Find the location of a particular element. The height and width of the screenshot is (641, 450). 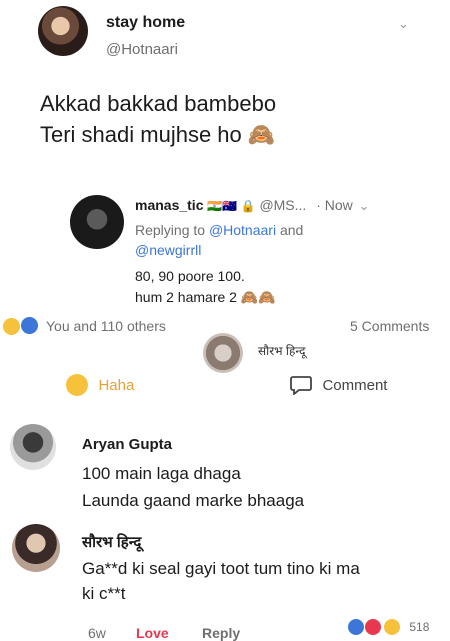

comment-line: Launda gaand marke bhaaga is located at coordinates (193, 500).